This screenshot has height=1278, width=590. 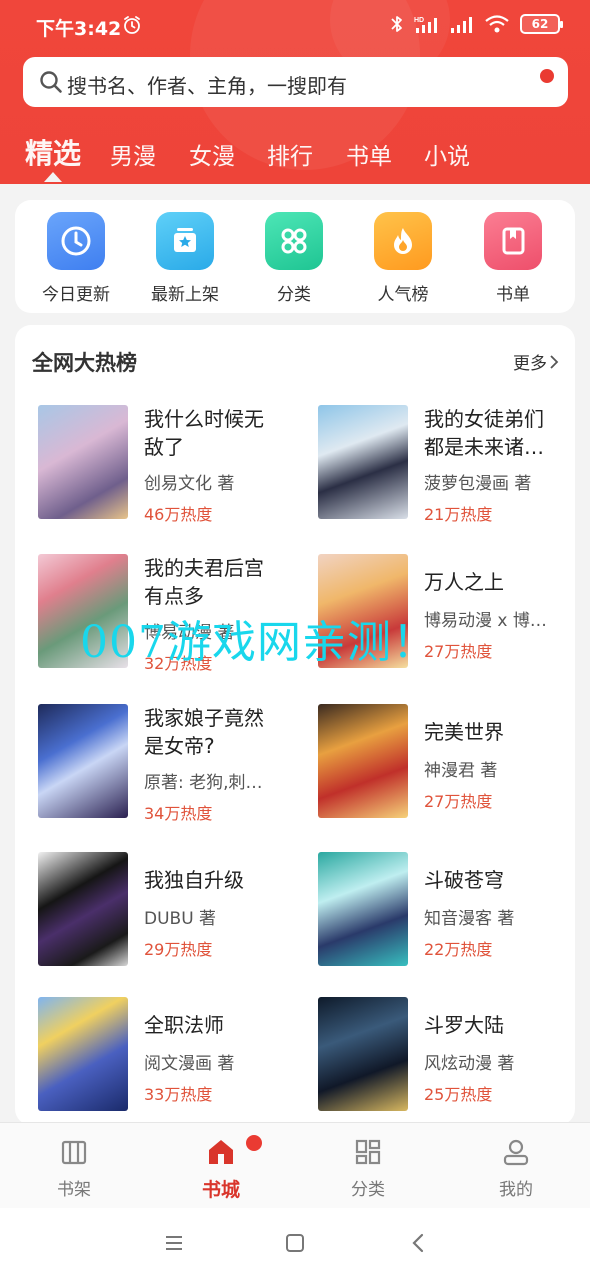 What do you see at coordinates (516, 1168) in the screenshot?
I see `nav-profile: 我的` at bounding box center [516, 1168].